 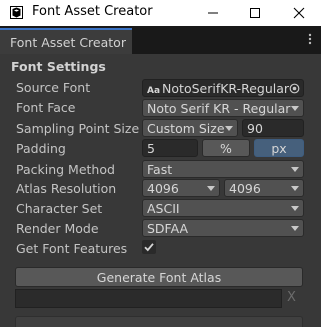 I want to click on atlas-height-dropdown: 4096, so click(x=264, y=188).